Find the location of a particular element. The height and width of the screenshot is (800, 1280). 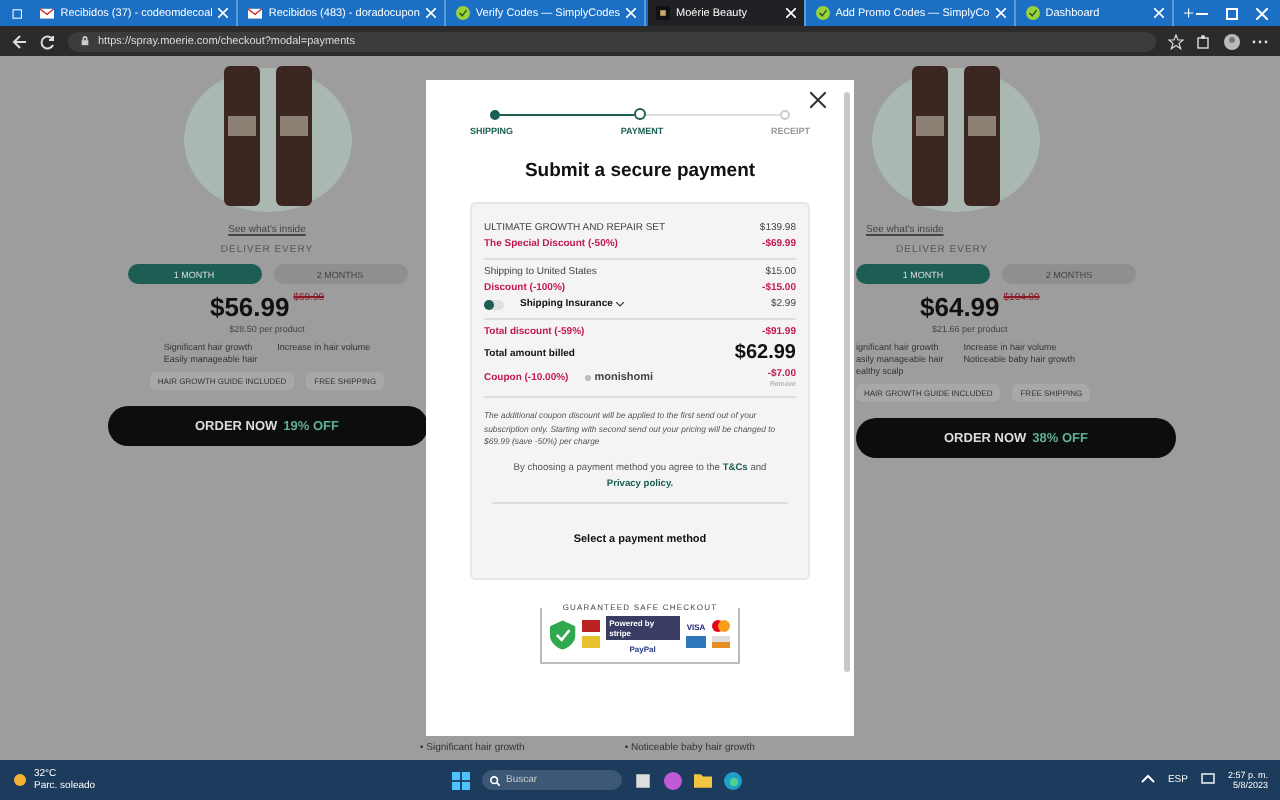

search-icon is located at coordinates (495, 780).